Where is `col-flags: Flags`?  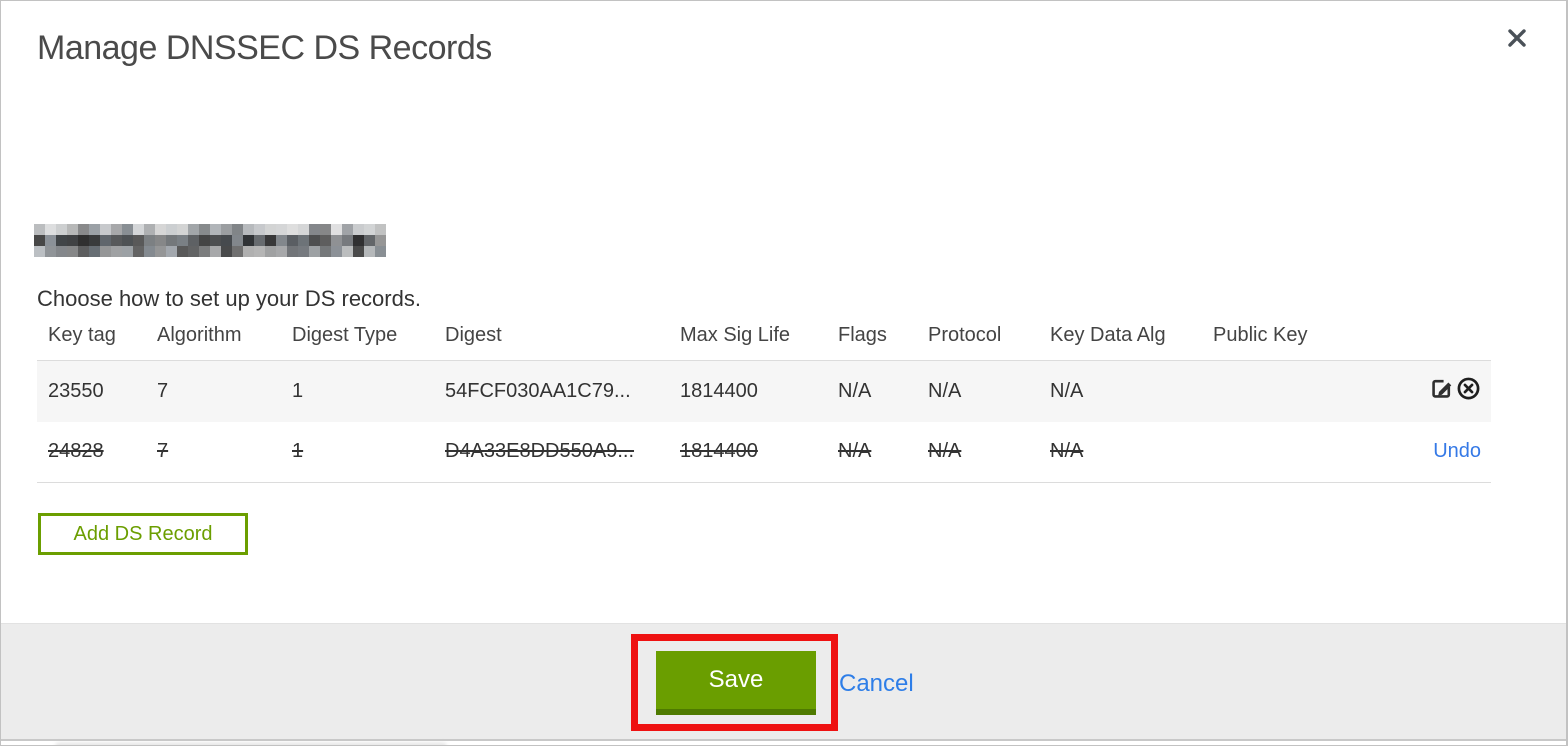
col-flags: Flags is located at coordinates (883, 342).